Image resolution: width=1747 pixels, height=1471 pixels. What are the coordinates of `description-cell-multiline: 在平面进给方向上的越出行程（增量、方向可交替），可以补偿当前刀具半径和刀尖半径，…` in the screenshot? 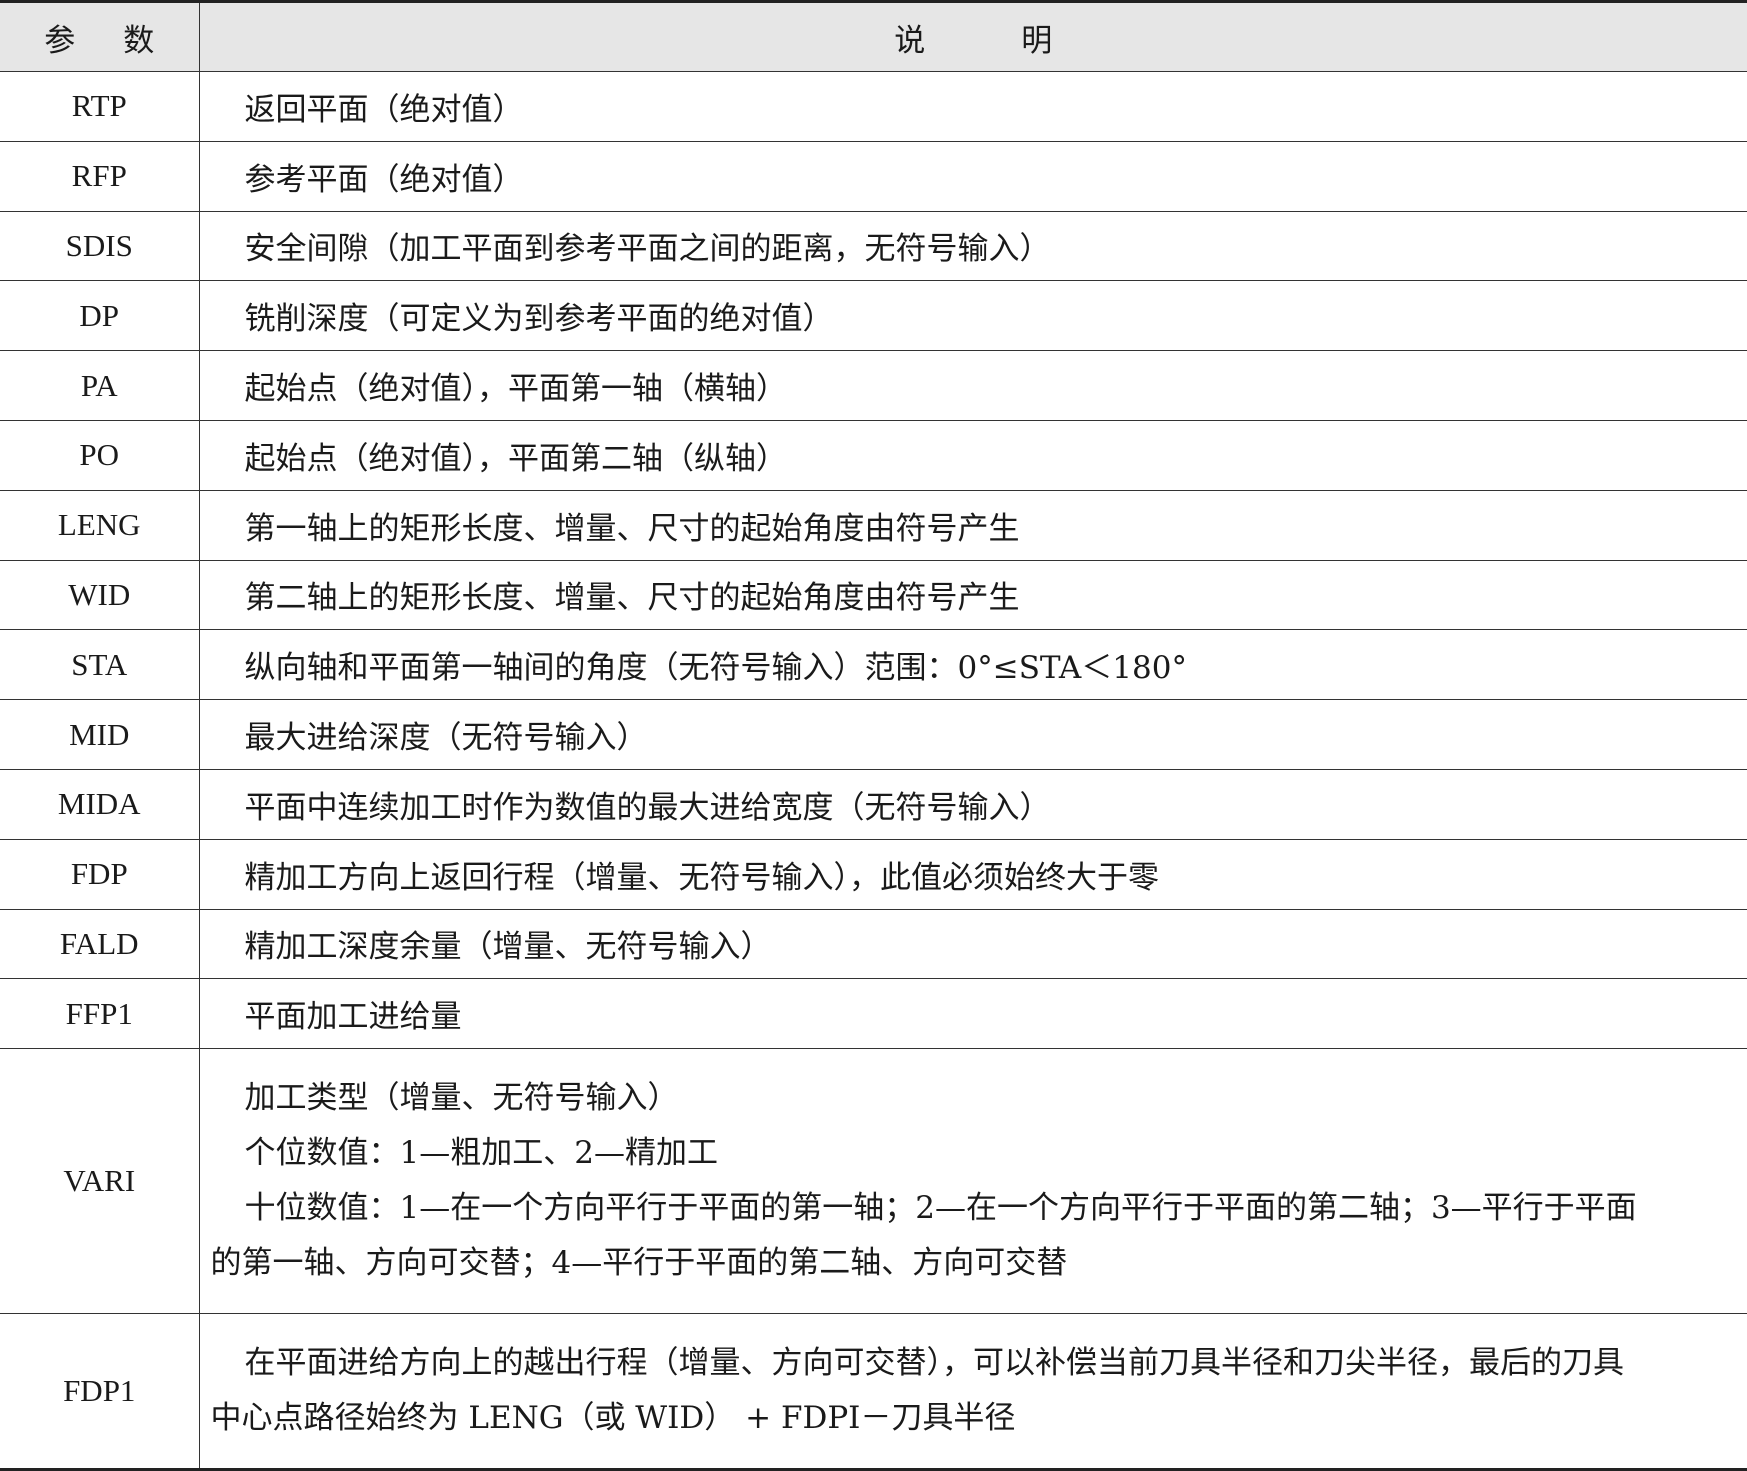 It's located at (973, 1392).